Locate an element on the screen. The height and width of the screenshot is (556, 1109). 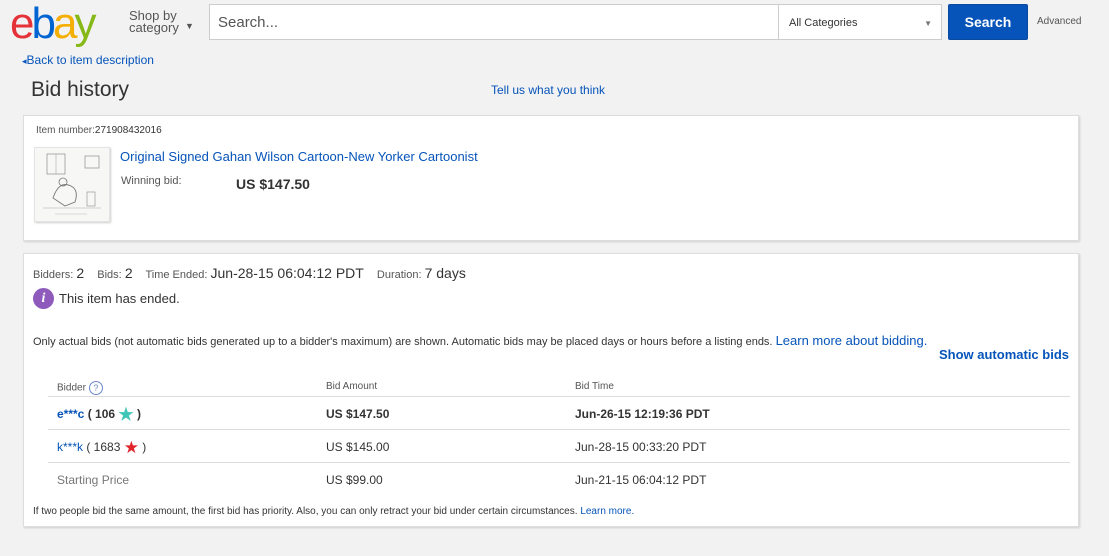
winning-bid-label: Winning bid: is located at coordinates (151, 181).